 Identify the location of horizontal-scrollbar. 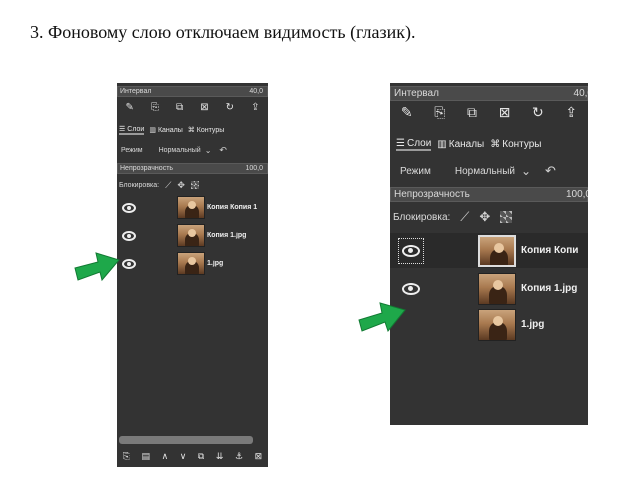
(186, 440).